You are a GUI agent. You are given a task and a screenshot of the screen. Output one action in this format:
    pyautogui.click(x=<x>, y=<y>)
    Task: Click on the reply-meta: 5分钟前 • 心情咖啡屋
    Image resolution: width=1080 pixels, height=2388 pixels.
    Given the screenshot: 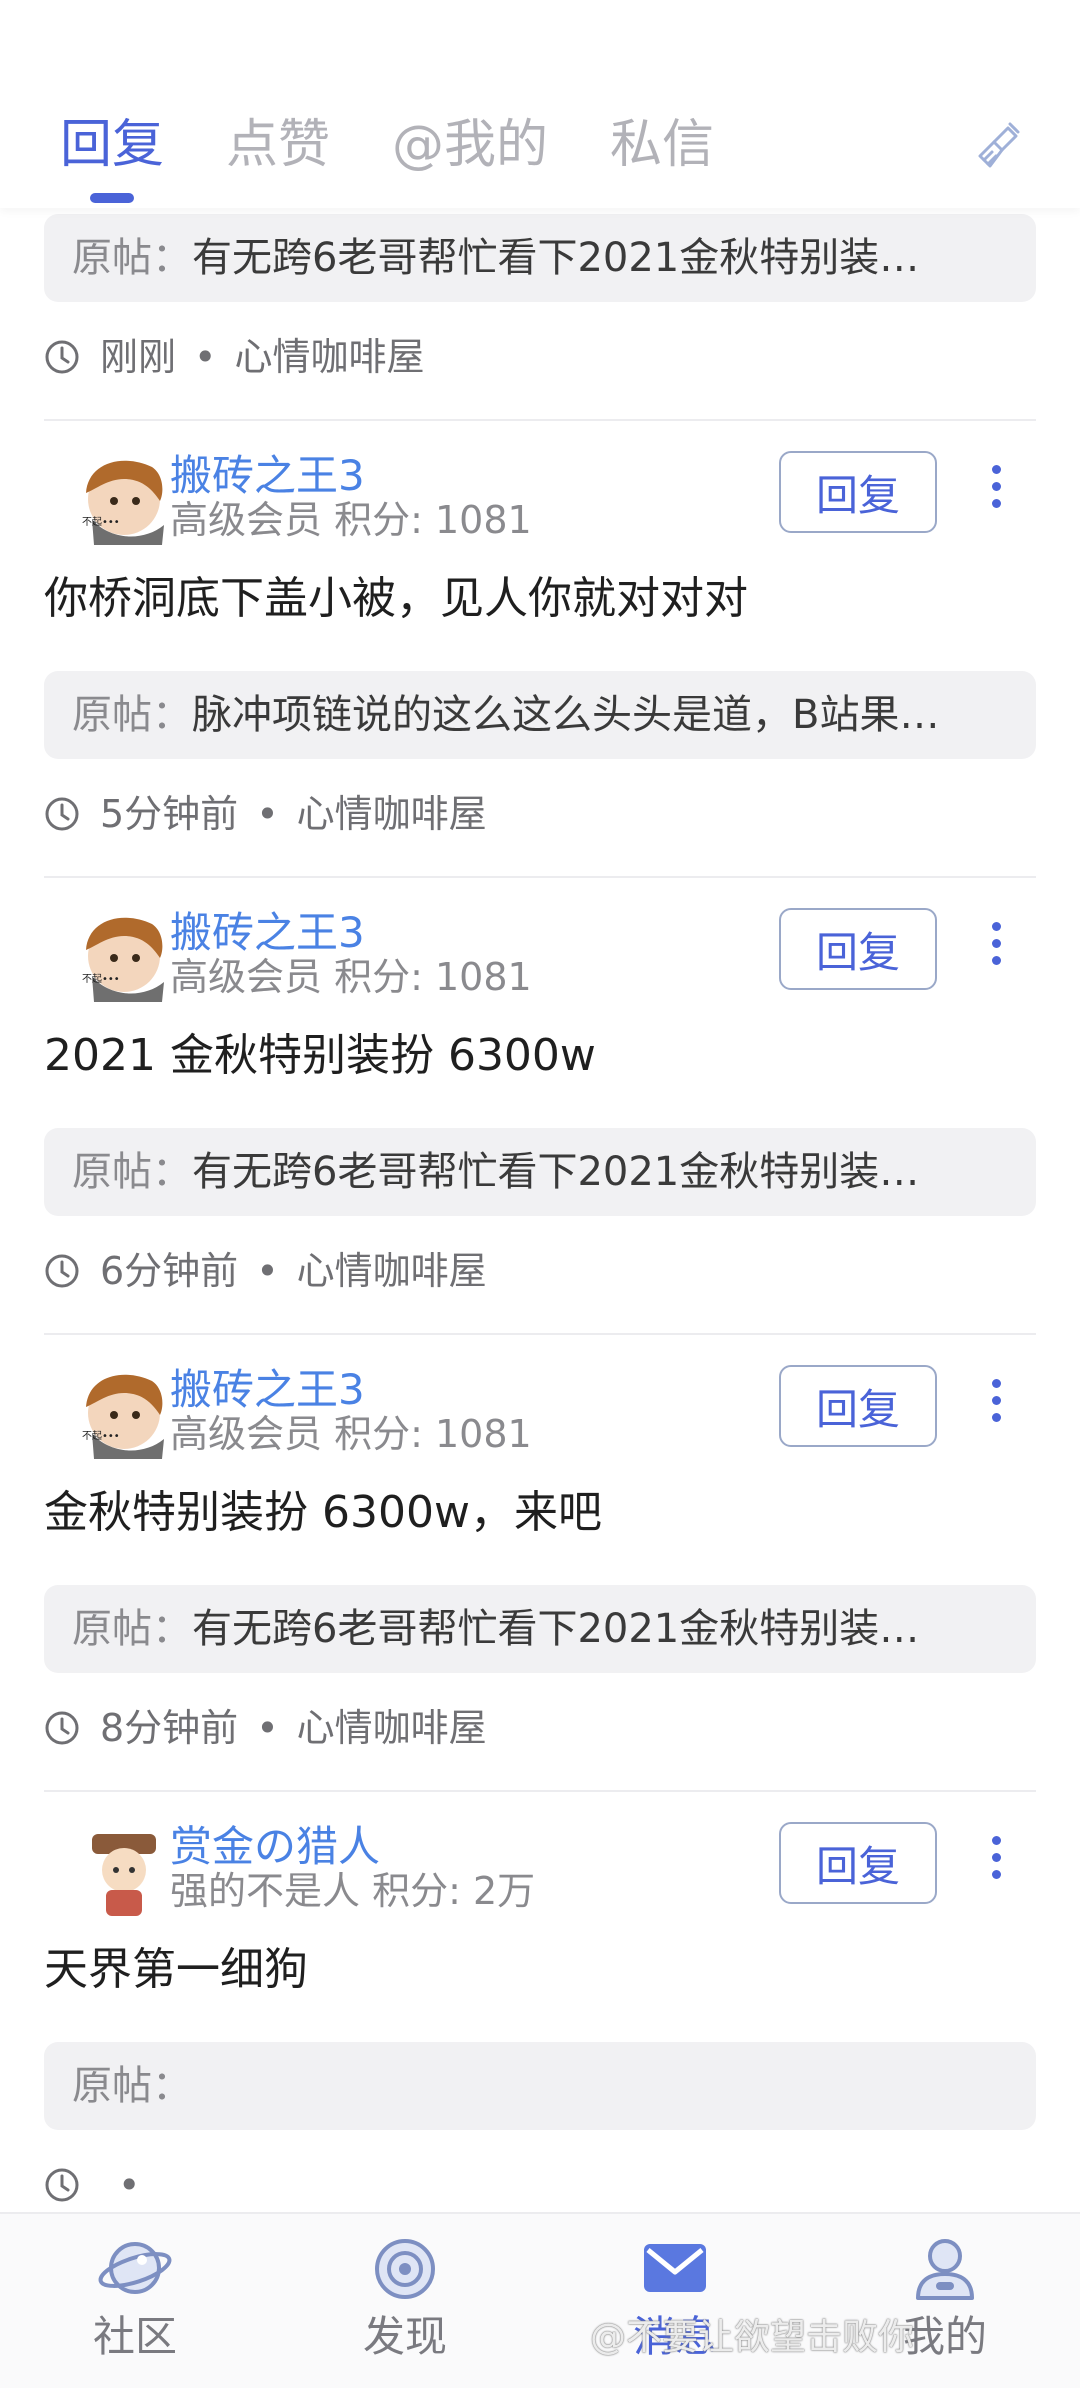 What is the action you would take?
    pyautogui.click(x=265, y=814)
    